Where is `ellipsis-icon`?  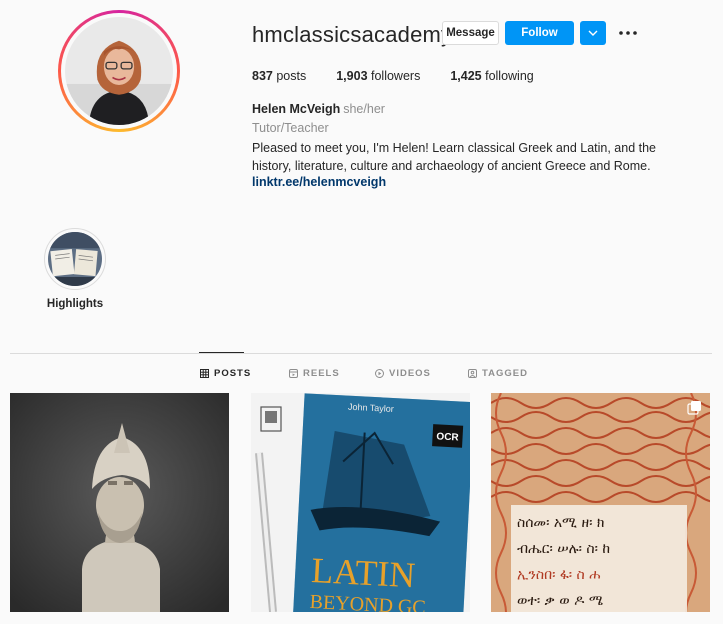
ellipsis-icon is located at coordinates (628, 33).